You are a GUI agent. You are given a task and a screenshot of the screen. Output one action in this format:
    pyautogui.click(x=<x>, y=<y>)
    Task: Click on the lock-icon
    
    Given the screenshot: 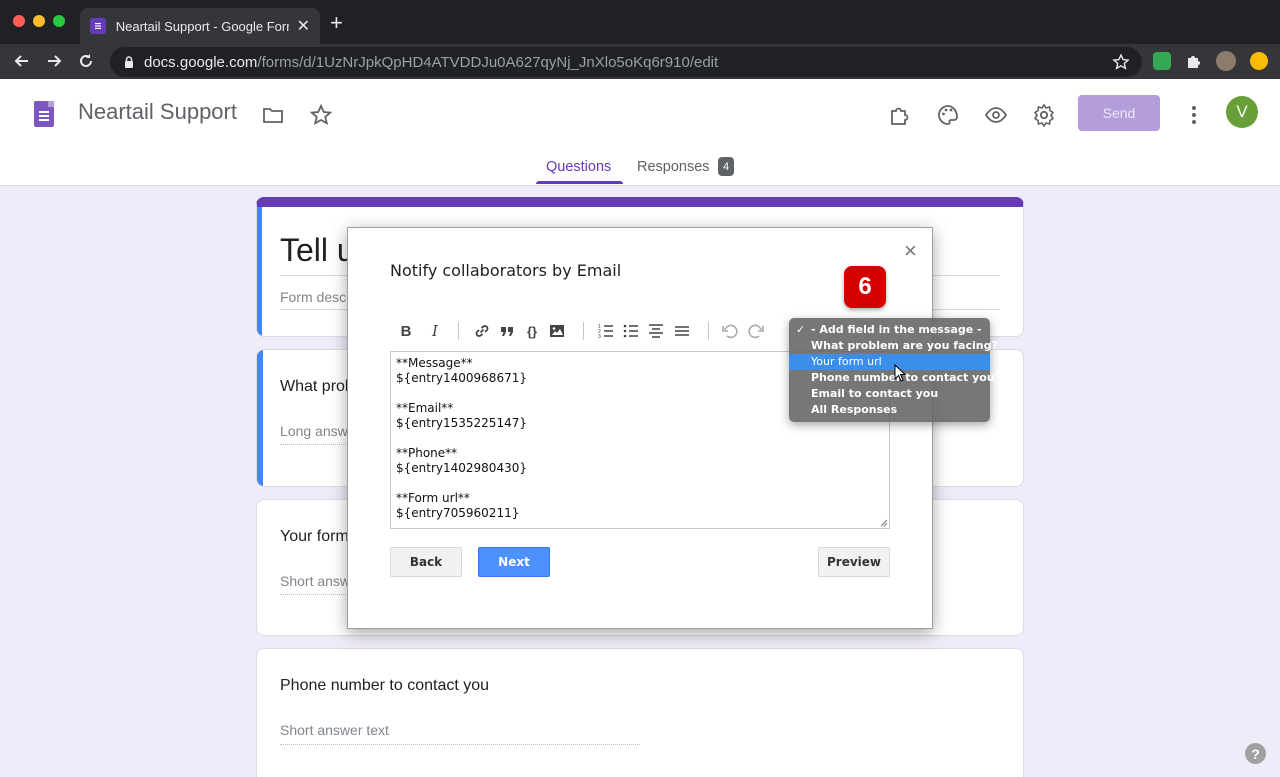 What is the action you would take?
    pyautogui.click(x=129, y=62)
    